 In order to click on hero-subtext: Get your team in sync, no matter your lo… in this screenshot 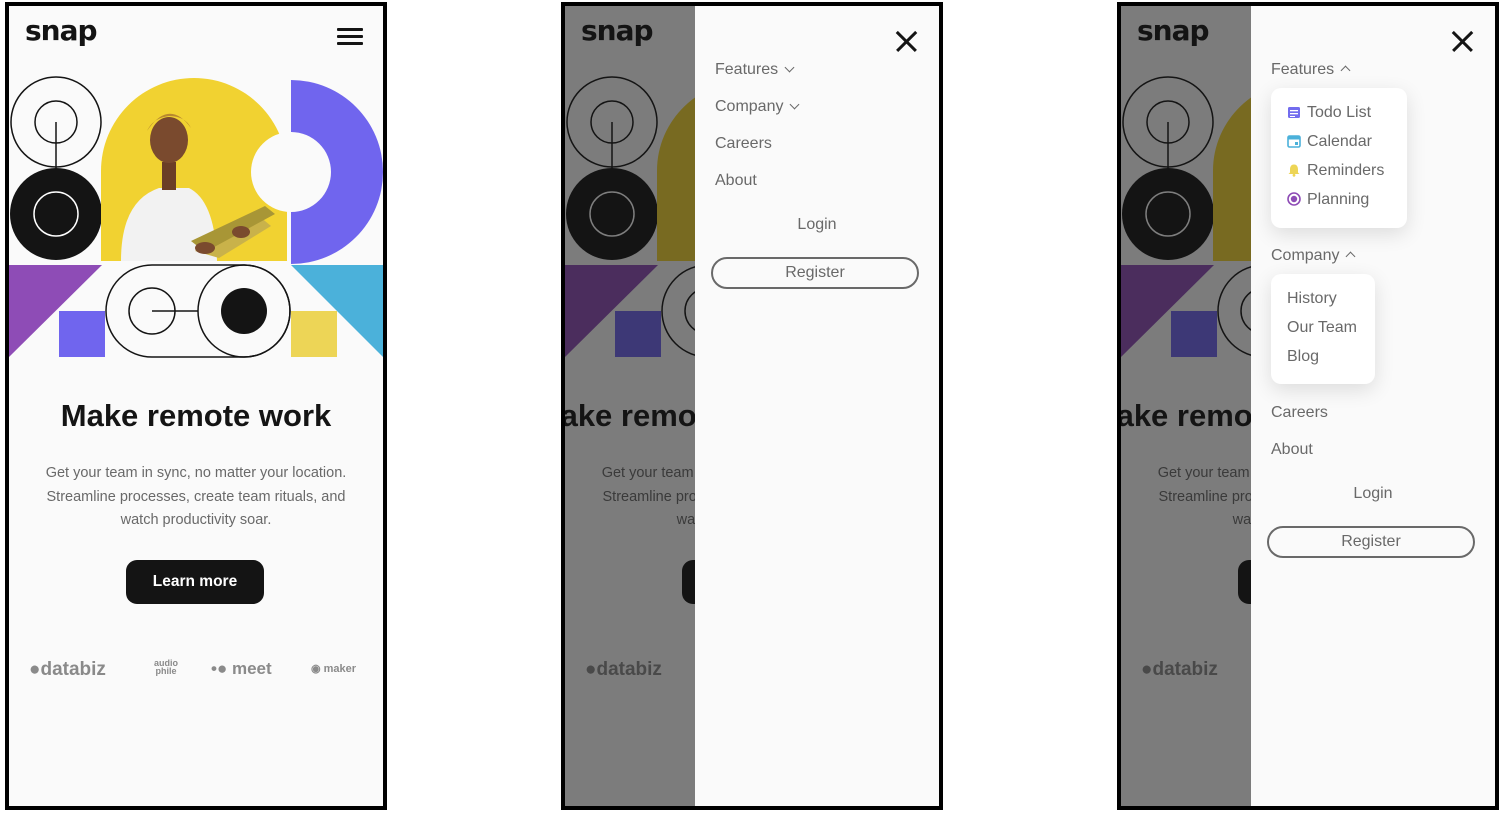, I will do `click(196, 496)`.